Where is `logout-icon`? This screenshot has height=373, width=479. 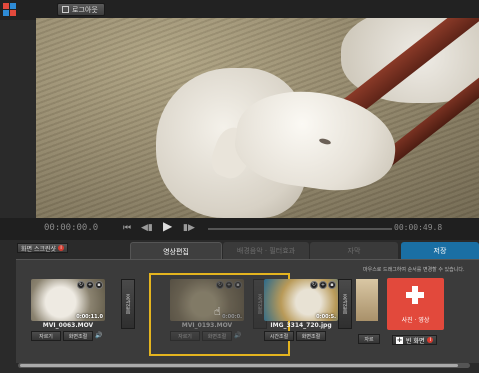
logout-icon is located at coordinates (65, 9).